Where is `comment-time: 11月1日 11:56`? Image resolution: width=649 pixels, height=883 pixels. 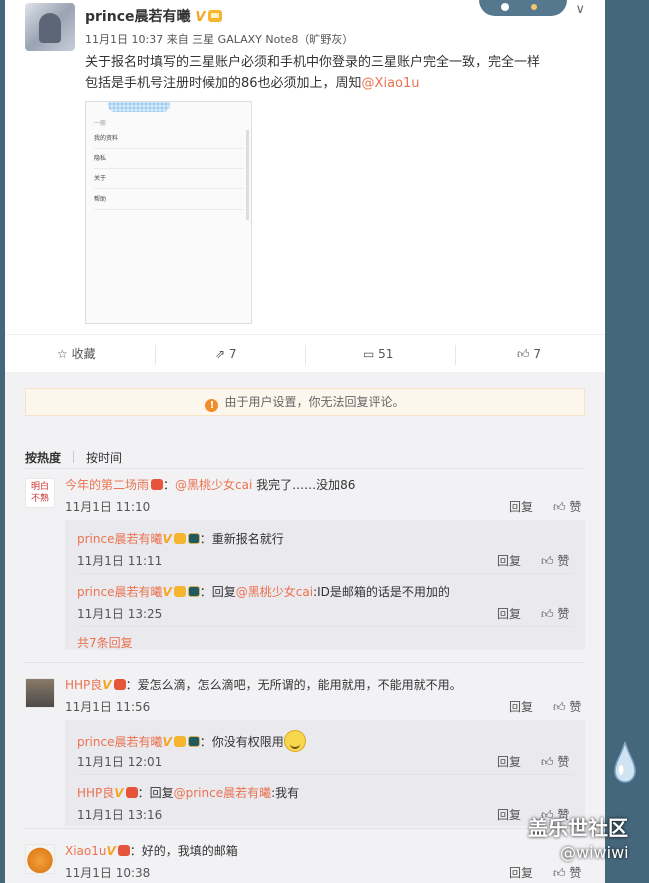 comment-time: 11月1日 11:56 is located at coordinates (108, 707).